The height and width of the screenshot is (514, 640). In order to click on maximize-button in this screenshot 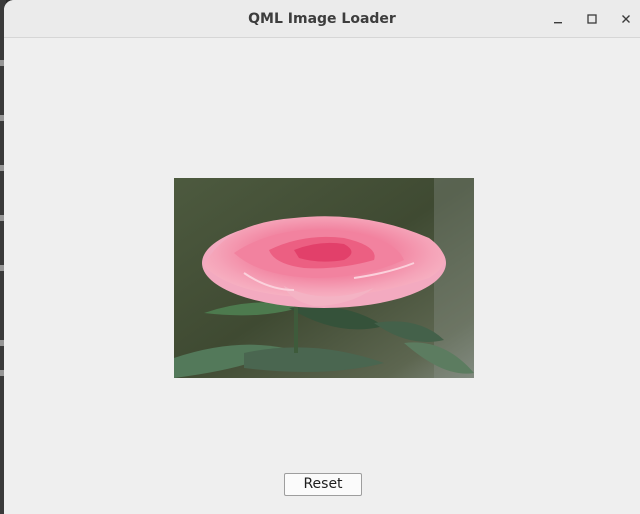, I will do `click(592, 19)`.